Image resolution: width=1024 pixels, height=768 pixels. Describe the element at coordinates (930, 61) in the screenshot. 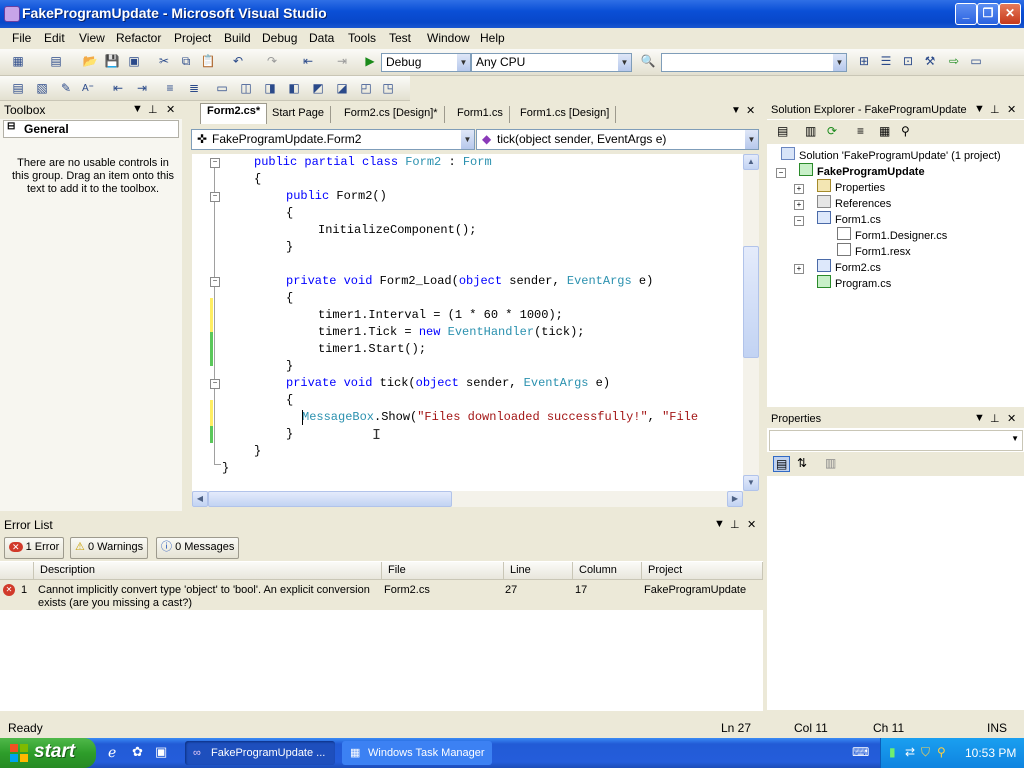

I see `toolbox-icon: ⚒` at that location.